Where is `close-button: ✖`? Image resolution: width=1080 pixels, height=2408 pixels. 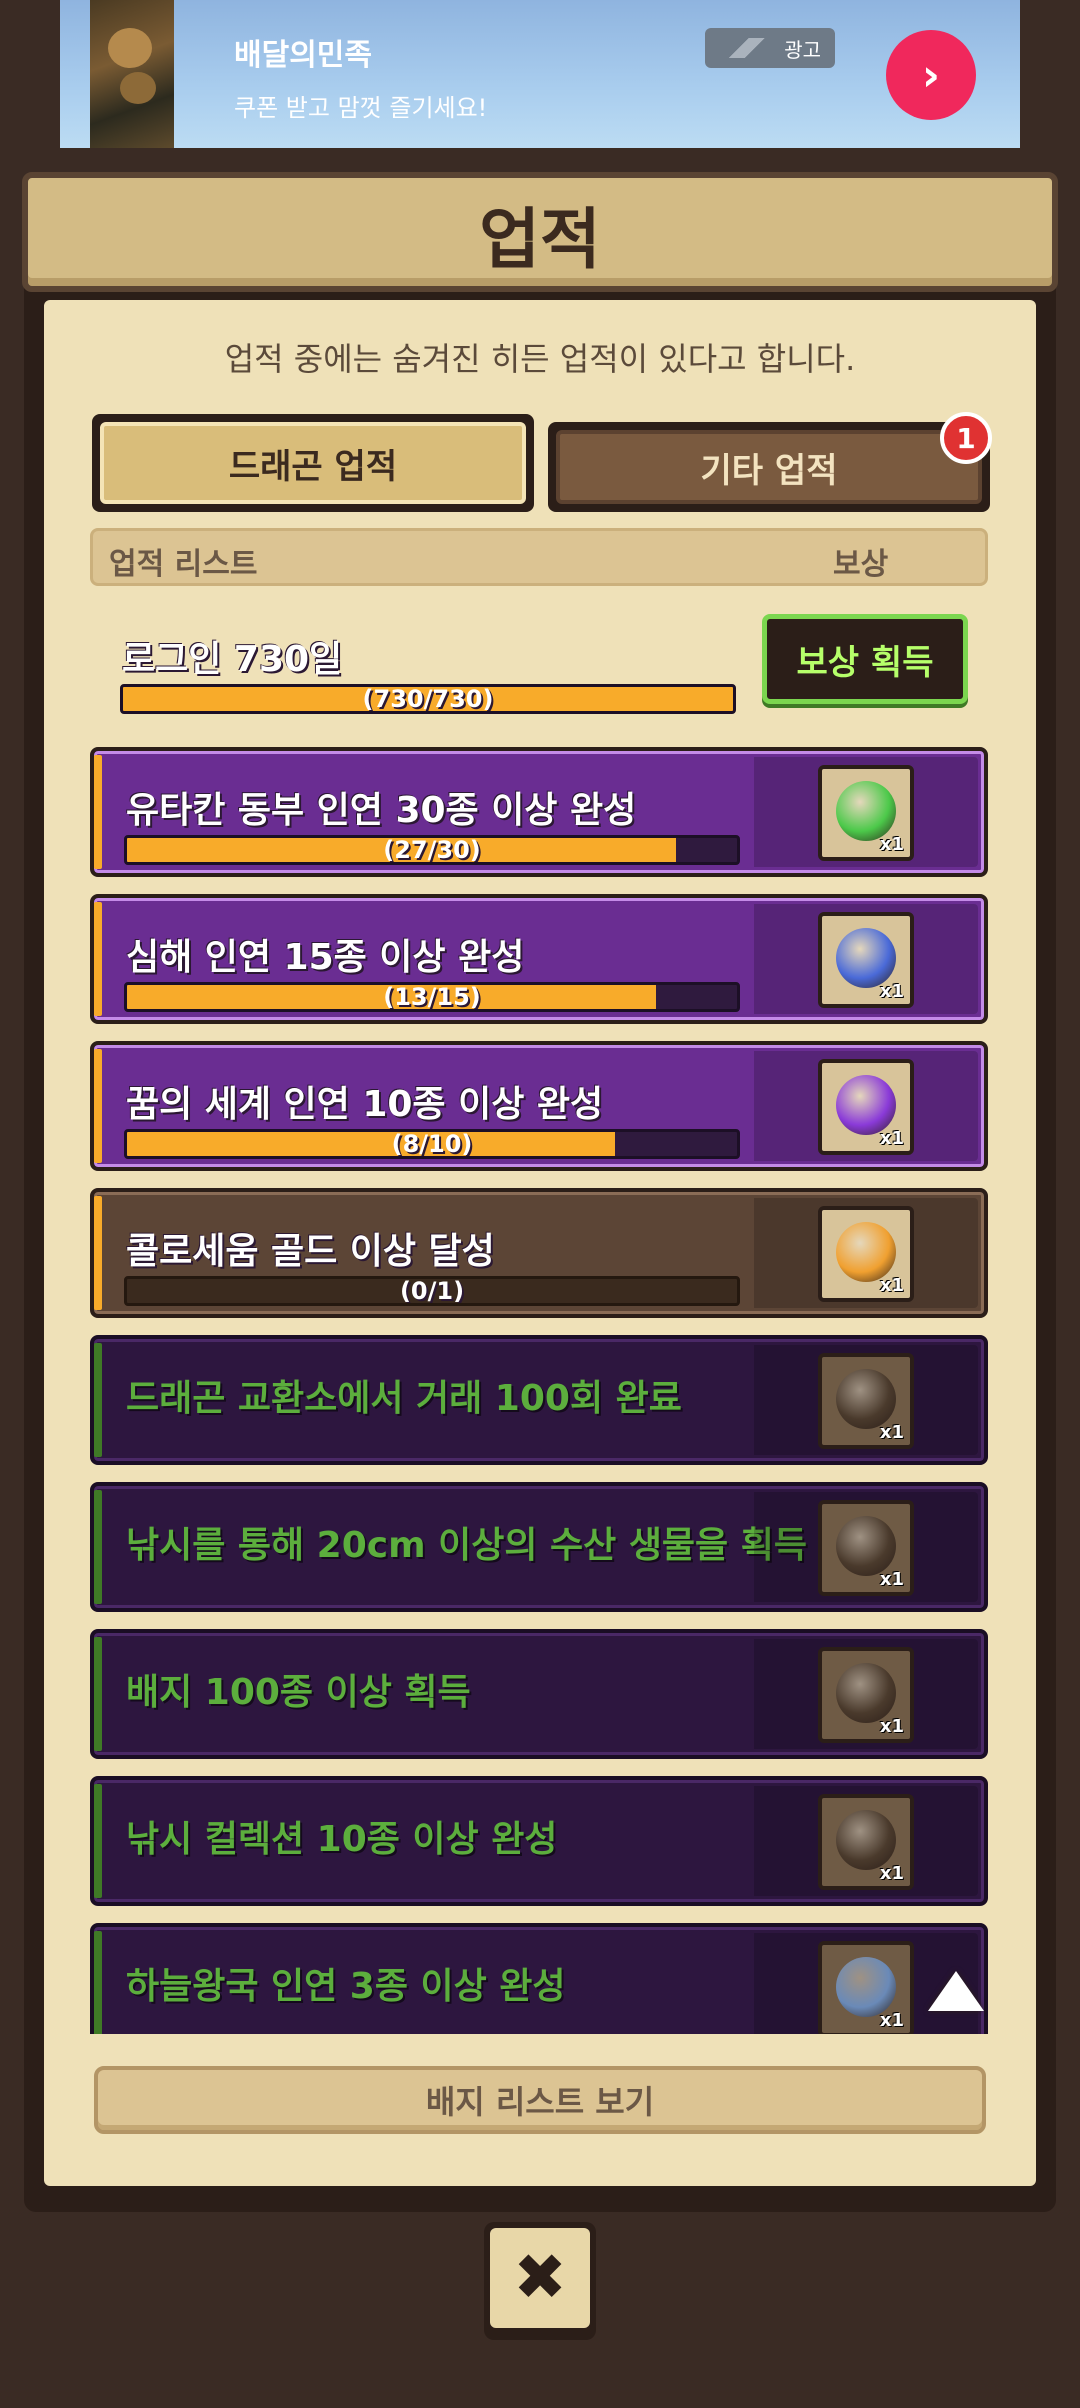 close-button: ✖ is located at coordinates (540, 2281).